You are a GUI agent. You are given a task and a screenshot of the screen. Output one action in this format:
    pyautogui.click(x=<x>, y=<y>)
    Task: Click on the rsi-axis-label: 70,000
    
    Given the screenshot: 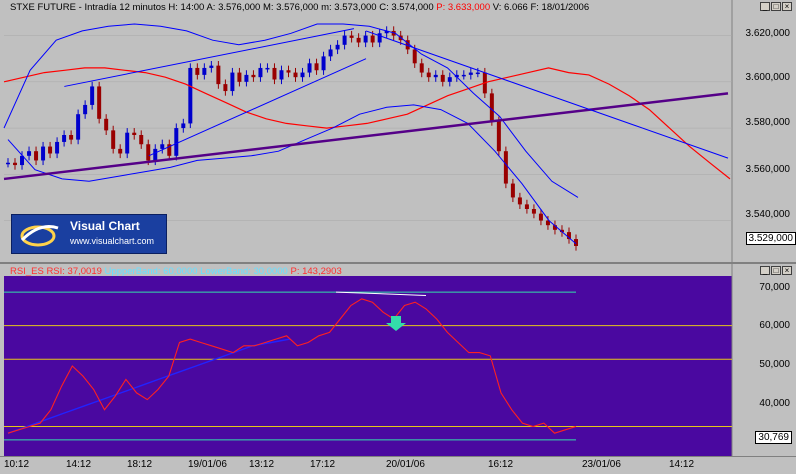 What is the action you would take?
    pyautogui.click(x=774, y=287)
    